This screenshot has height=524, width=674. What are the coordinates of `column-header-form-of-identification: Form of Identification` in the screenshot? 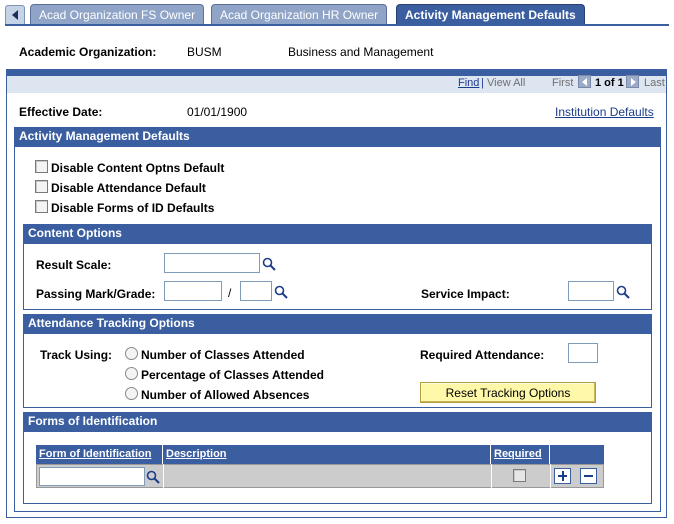 It's located at (99, 454).